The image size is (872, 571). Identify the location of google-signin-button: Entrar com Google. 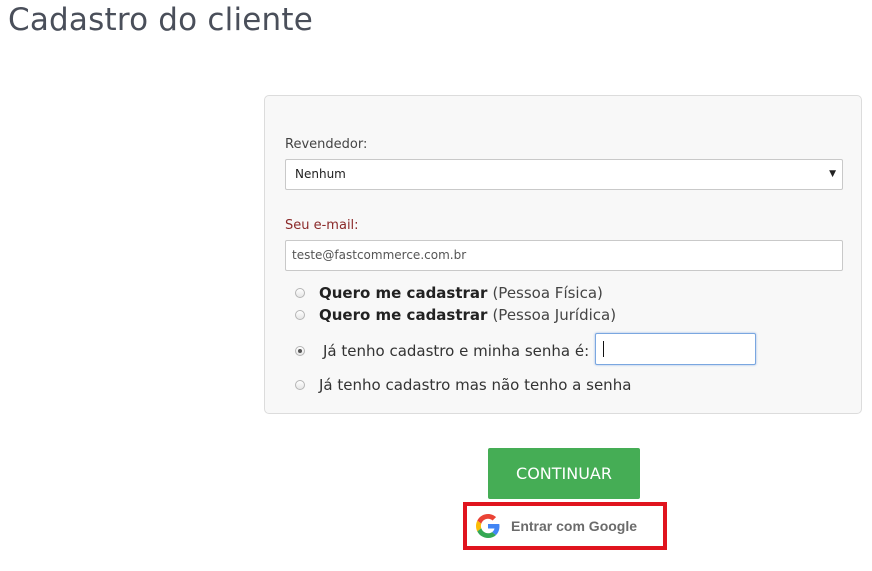
(566, 526).